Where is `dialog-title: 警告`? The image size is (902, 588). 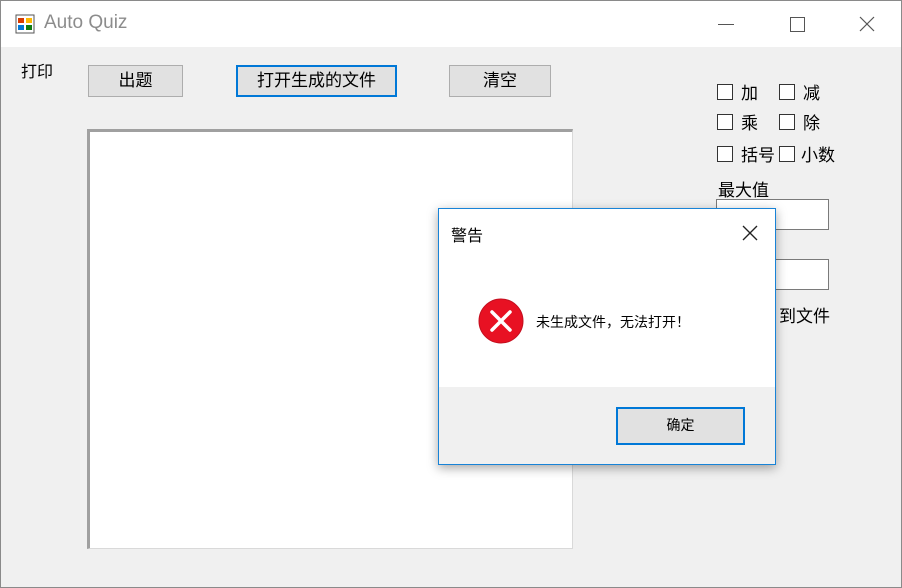
dialog-title: 警告 is located at coordinates (467, 235).